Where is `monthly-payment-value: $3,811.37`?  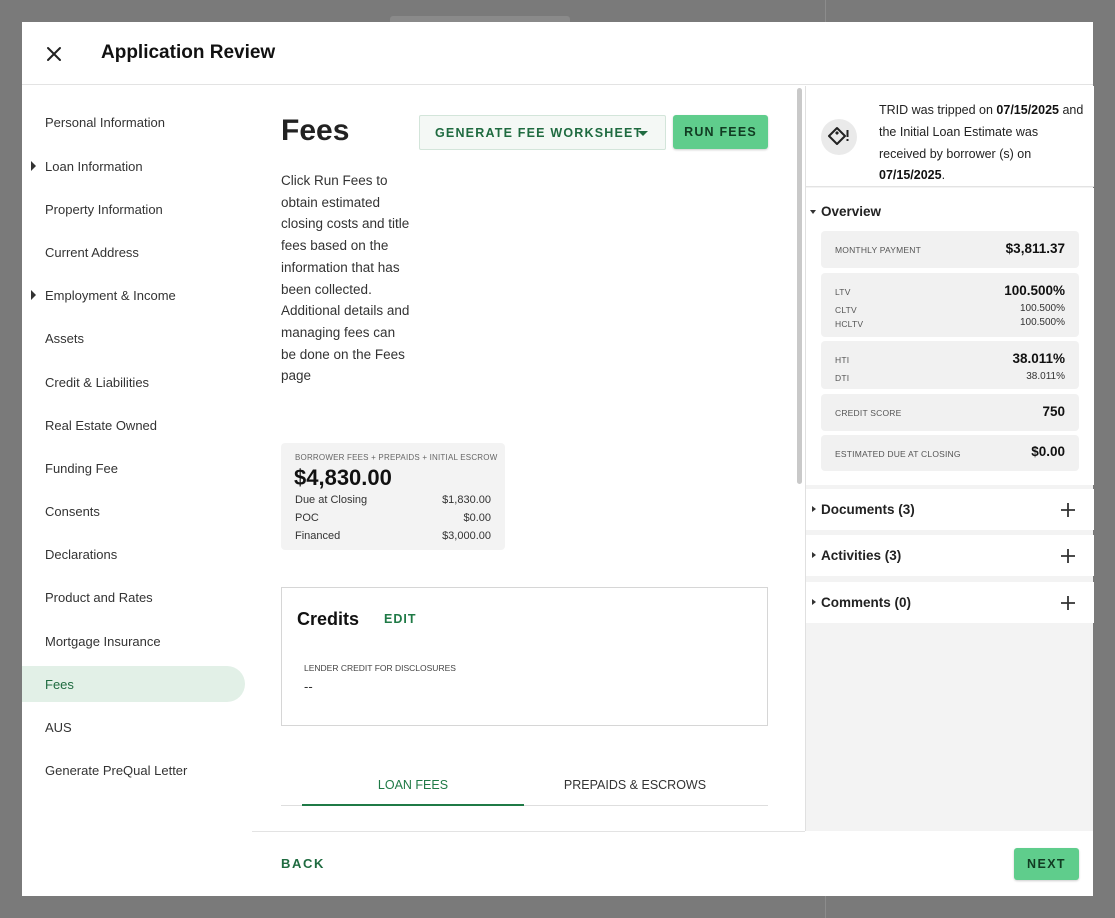 monthly-payment-value: $3,811.37 is located at coordinates (1035, 248).